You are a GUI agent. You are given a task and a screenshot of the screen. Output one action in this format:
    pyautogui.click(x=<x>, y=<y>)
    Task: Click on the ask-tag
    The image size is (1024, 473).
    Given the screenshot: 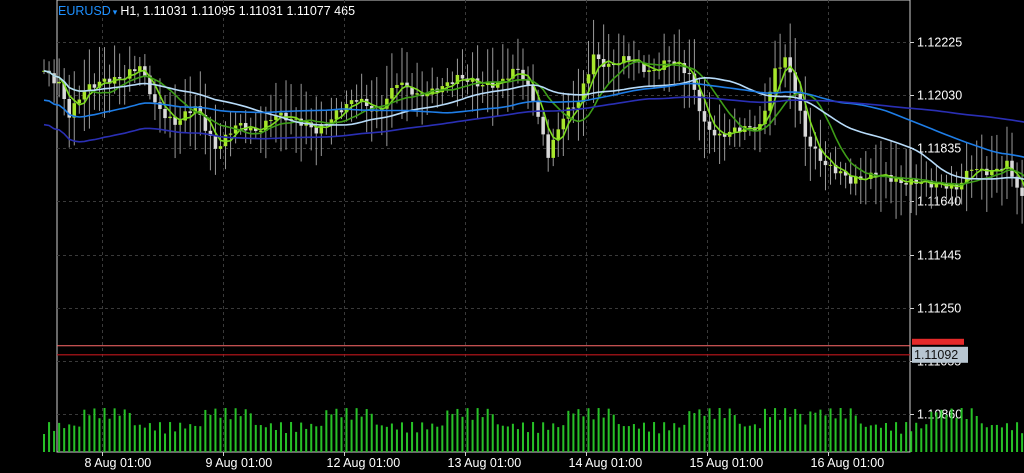 What is the action you would take?
    pyautogui.click(x=938, y=341)
    